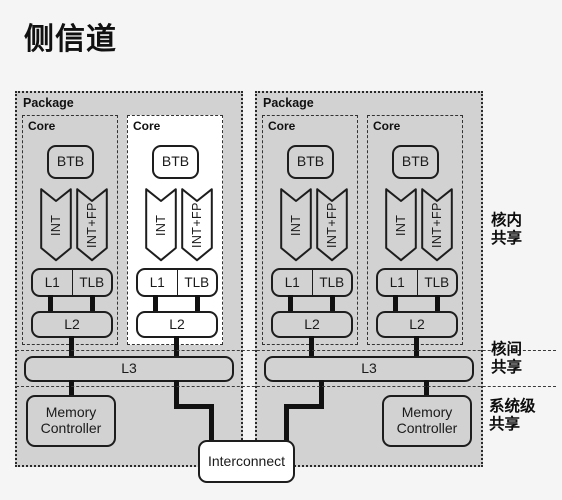 The width and height of the screenshot is (562, 500). I want to click on l1-tlb-box-core-3: L1 TLB, so click(417, 282).